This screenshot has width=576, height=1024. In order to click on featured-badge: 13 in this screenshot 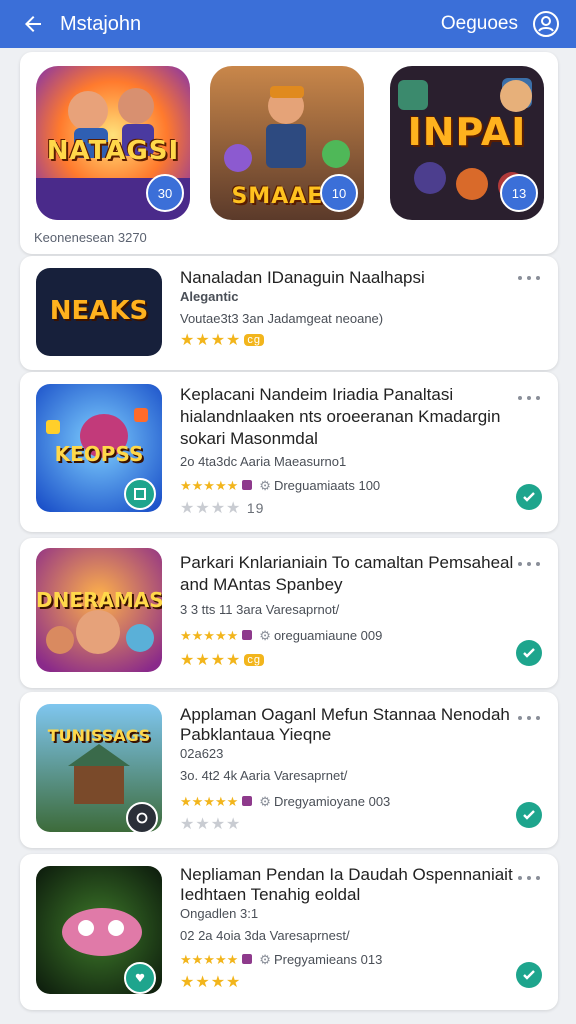, I will do `click(519, 193)`.